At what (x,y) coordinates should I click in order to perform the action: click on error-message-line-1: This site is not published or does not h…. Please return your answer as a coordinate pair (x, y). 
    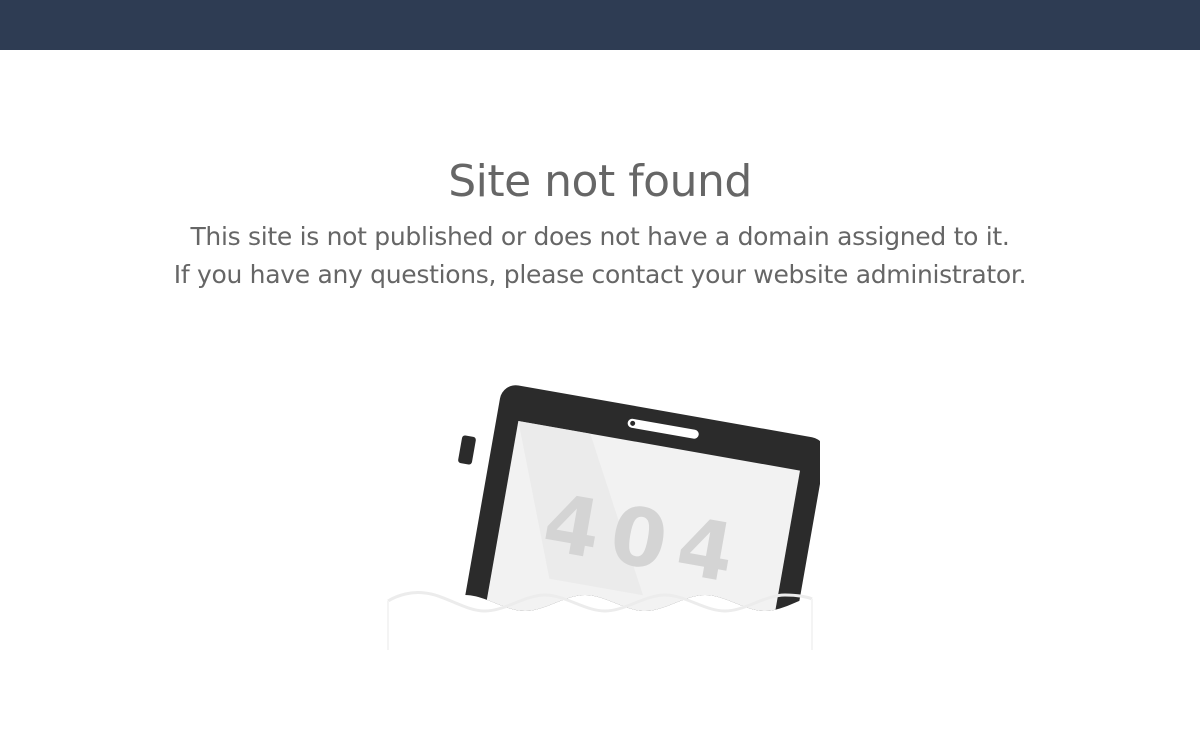
    Looking at the image, I should click on (600, 236).